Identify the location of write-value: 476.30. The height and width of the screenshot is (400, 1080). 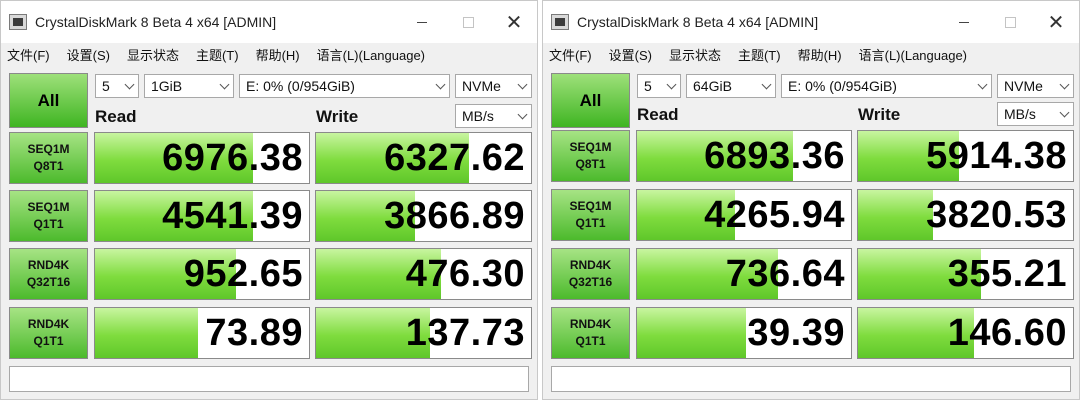
(465, 273).